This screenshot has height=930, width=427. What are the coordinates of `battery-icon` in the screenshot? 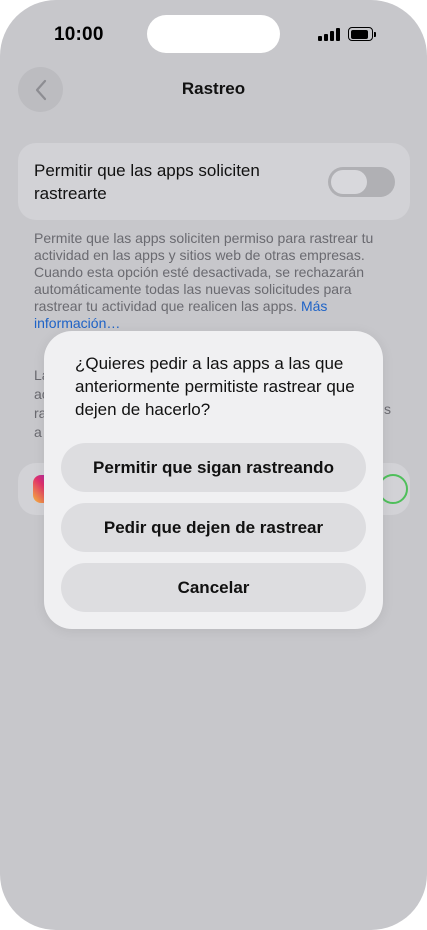 It's located at (362, 34).